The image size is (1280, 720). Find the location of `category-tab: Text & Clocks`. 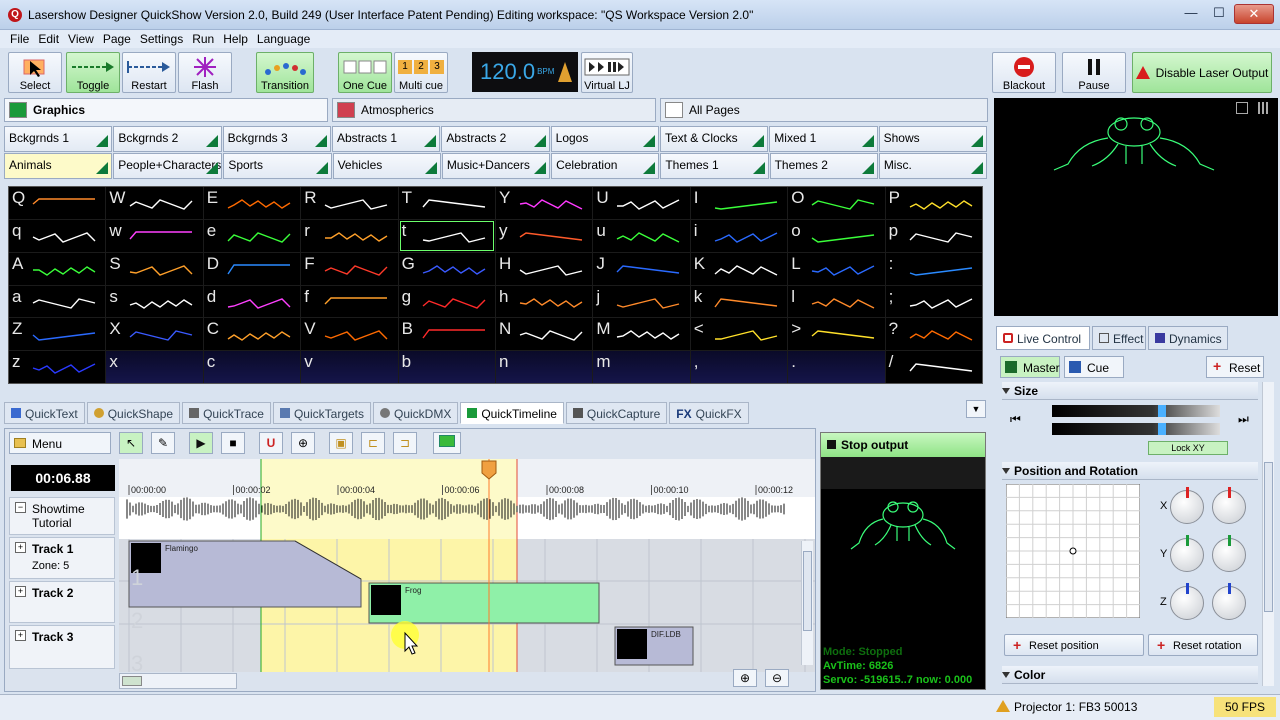

category-tab: Text & Clocks is located at coordinates (714, 139).